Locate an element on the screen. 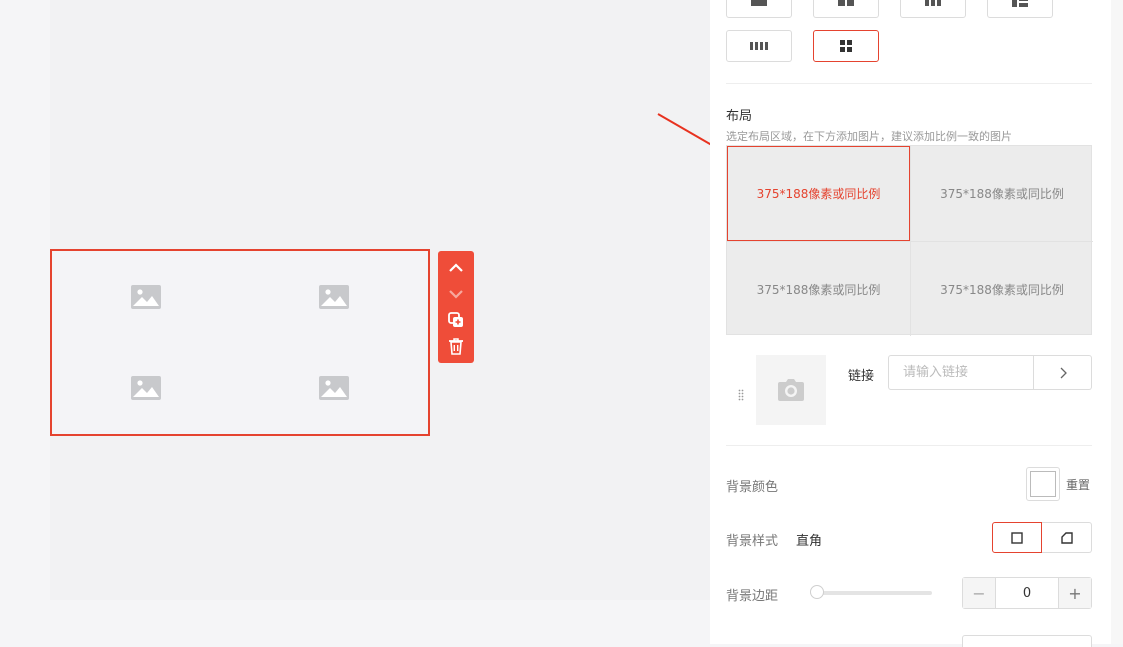  style-rounded-button is located at coordinates (1067, 537).